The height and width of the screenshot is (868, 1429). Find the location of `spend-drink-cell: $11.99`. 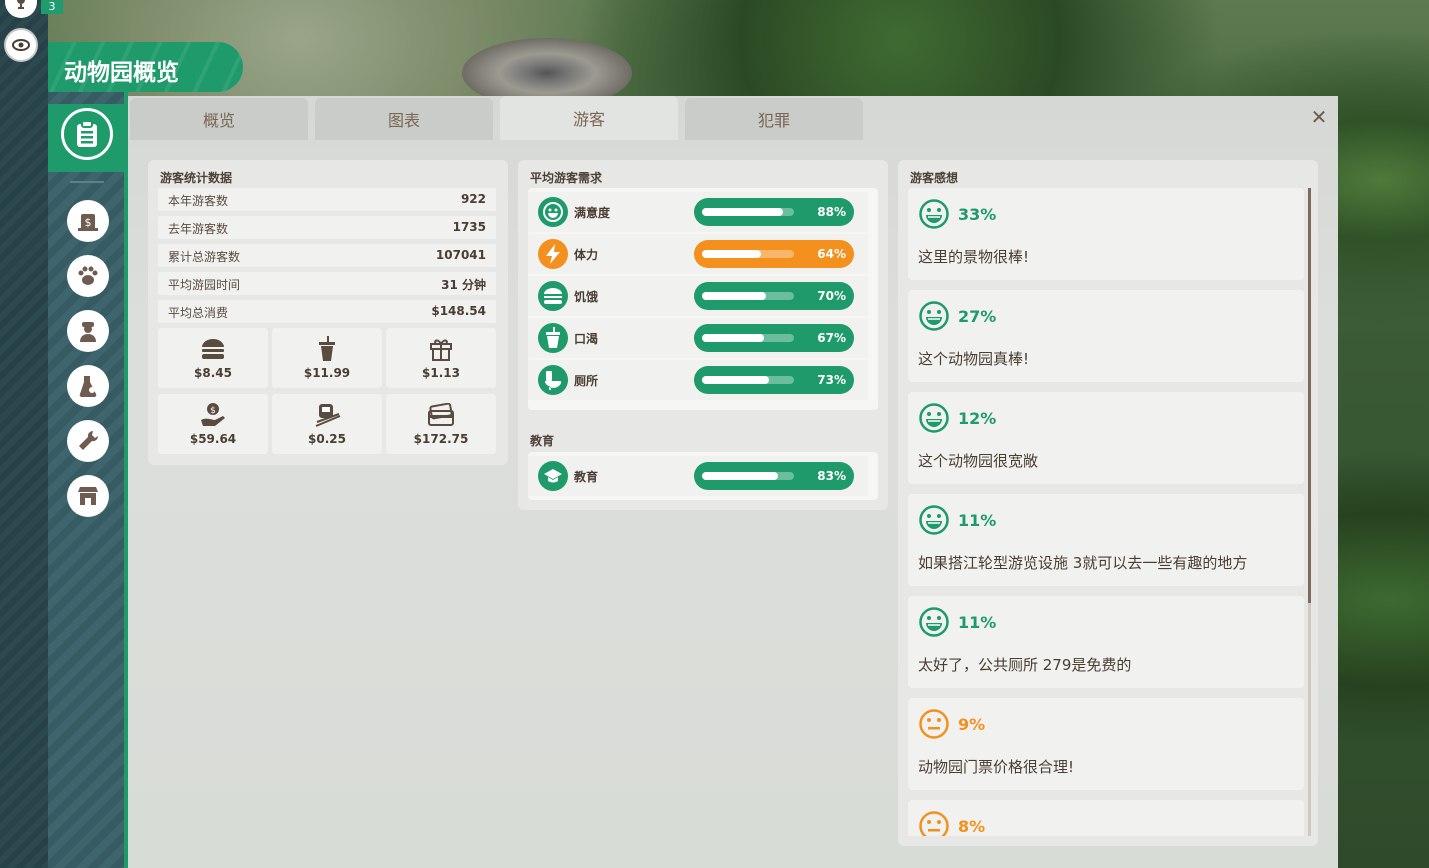

spend-drink-cell: $11.99 is located at coordinates (327, 358).